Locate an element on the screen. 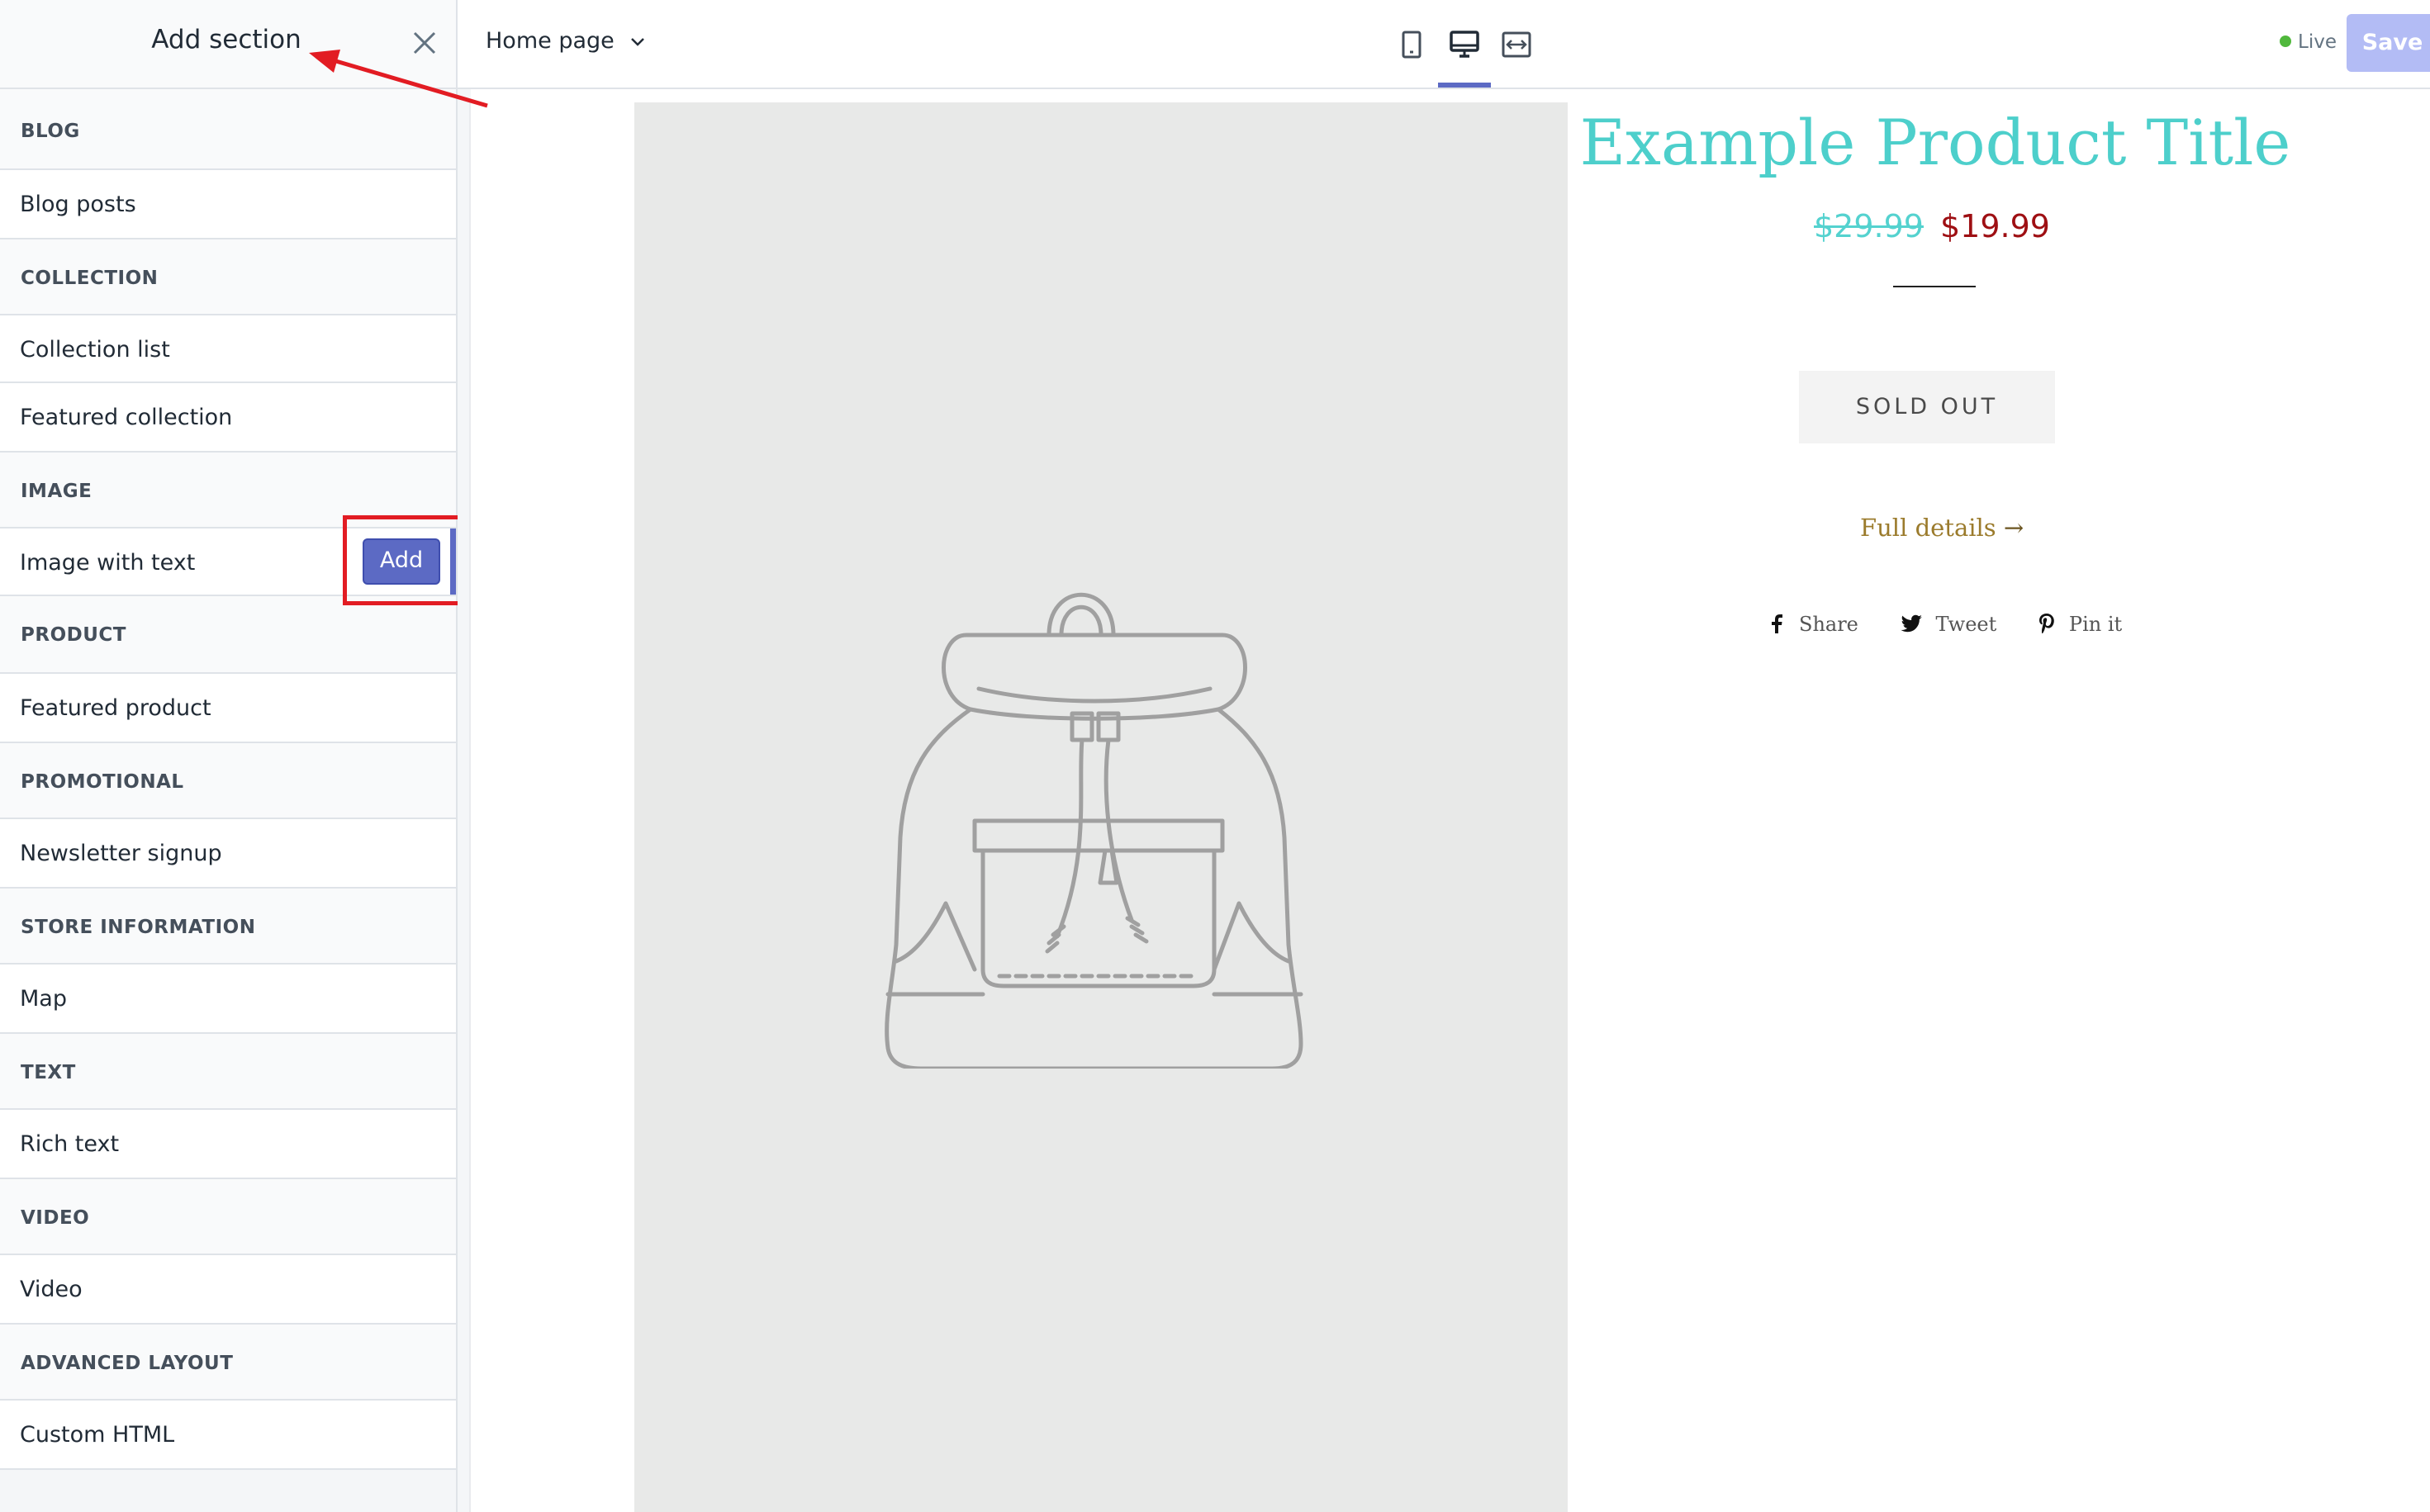 This screenshot has height=1512, width=2430. sidebar-header: Add section is located at coordinates (228, 44).